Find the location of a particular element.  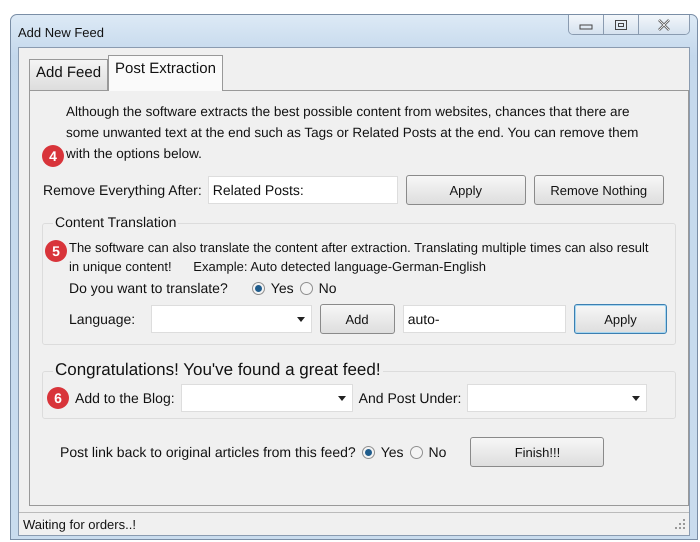

question-label: Do you want to translate? is located at coordinates (148, 288).